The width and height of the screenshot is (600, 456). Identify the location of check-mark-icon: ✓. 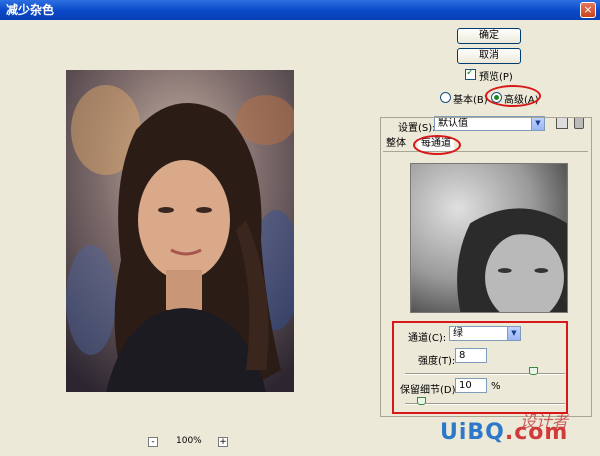
(470, 72).